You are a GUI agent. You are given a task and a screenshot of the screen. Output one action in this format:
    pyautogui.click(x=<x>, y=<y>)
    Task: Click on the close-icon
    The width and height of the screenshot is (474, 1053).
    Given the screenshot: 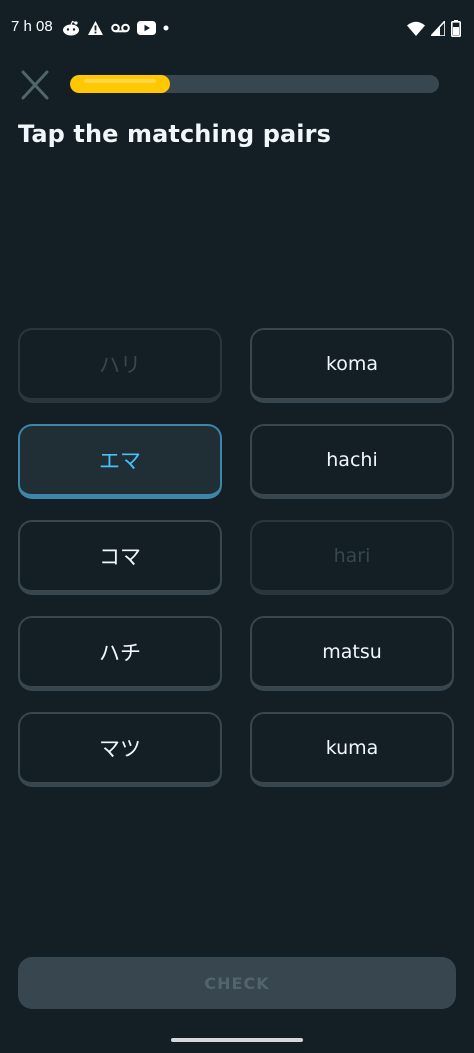 What is the action you would take?
    pyautogui.click(x=35, y=88)
    